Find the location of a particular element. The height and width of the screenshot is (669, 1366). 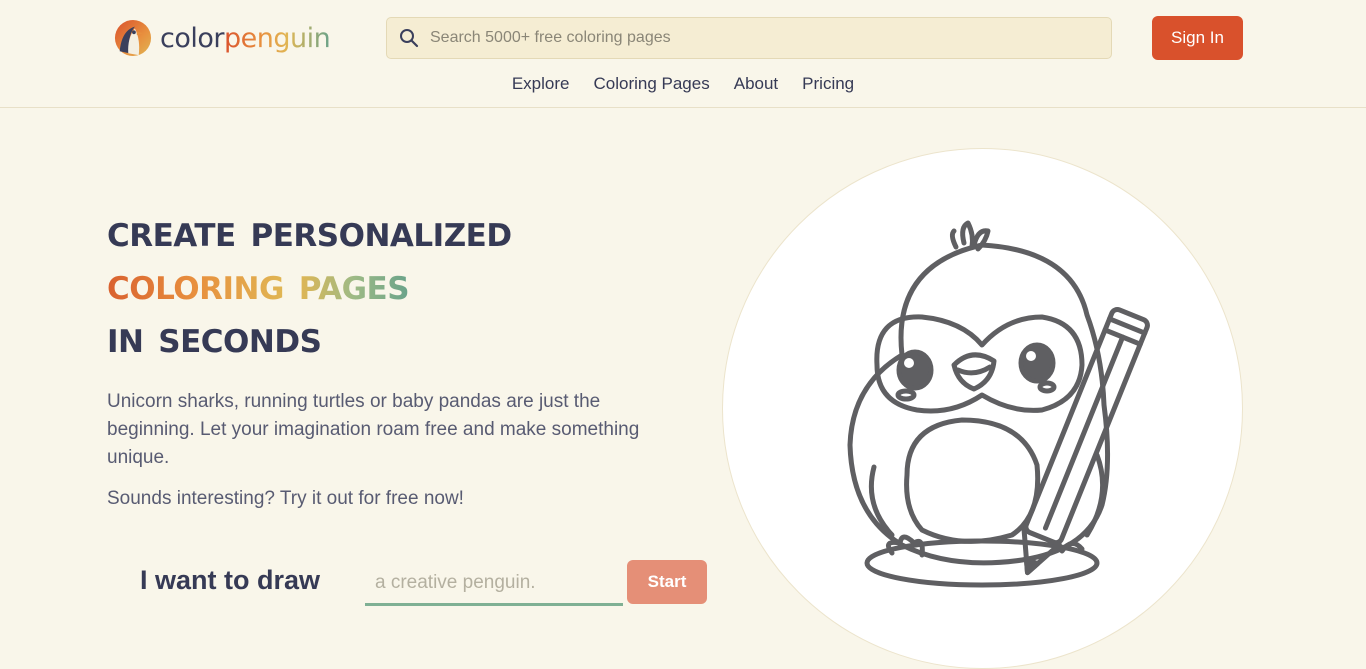

nav-item-coloring-pages: Coloring Pages is located at coordinates (651, 84).